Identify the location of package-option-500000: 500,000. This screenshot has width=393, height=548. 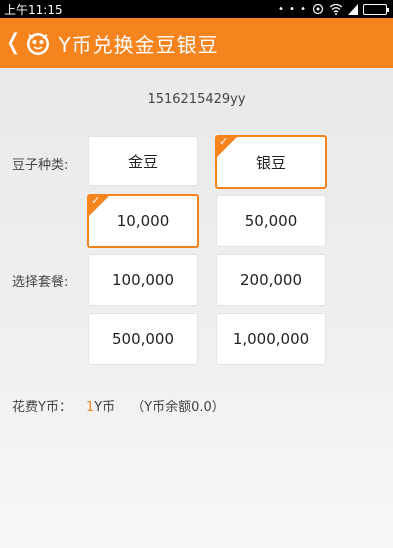
(143, 339).